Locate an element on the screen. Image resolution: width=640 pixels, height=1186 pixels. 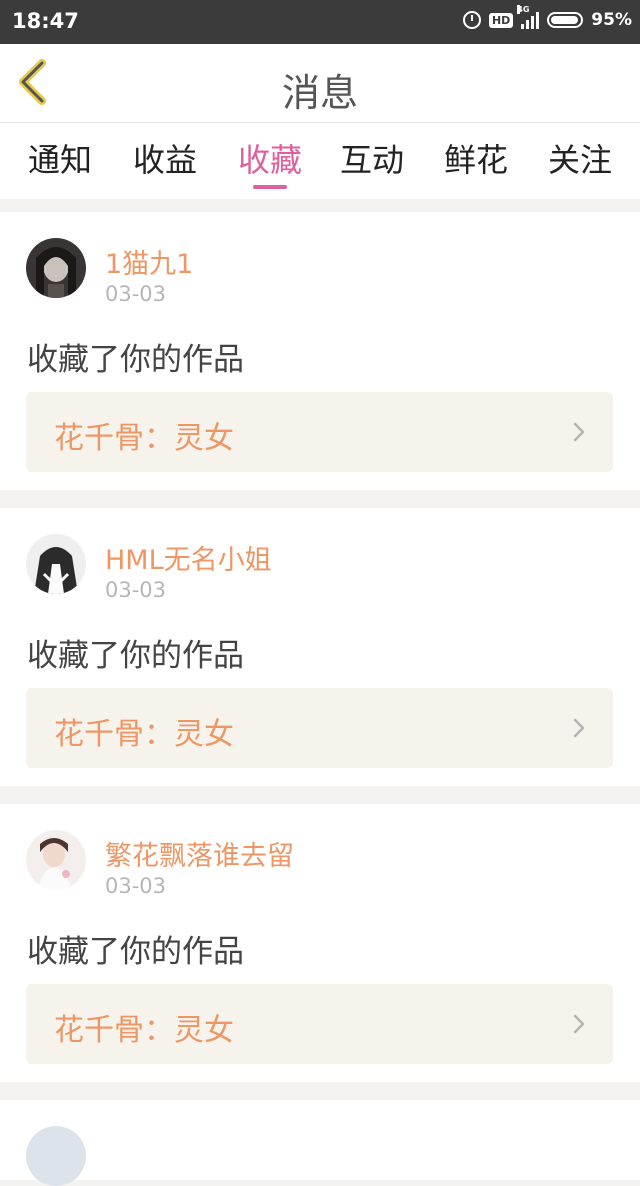
username: 繁花飘落谁去留 is located at coordinates (199, 853).